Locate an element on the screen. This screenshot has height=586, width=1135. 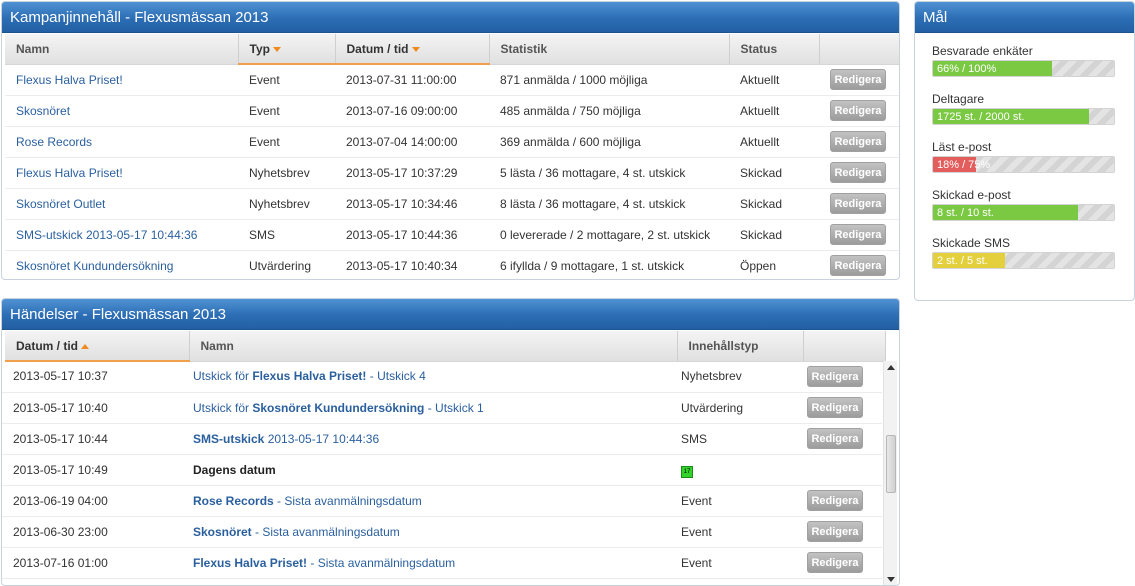
cell-name: Dagens datum is located at coordinates (426, 470).